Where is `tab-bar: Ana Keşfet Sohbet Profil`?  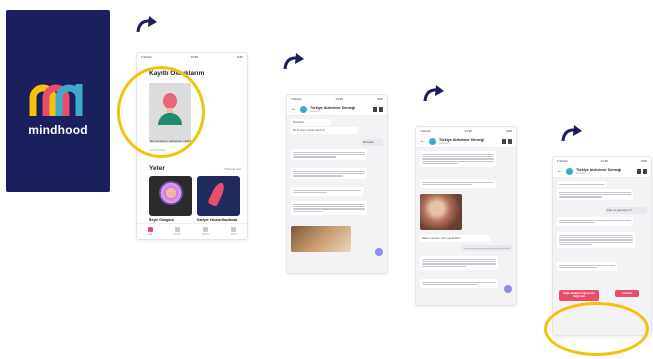
tab-bar: Ana Keşfet Sohbet Profil is located at coordinates (192, 231).